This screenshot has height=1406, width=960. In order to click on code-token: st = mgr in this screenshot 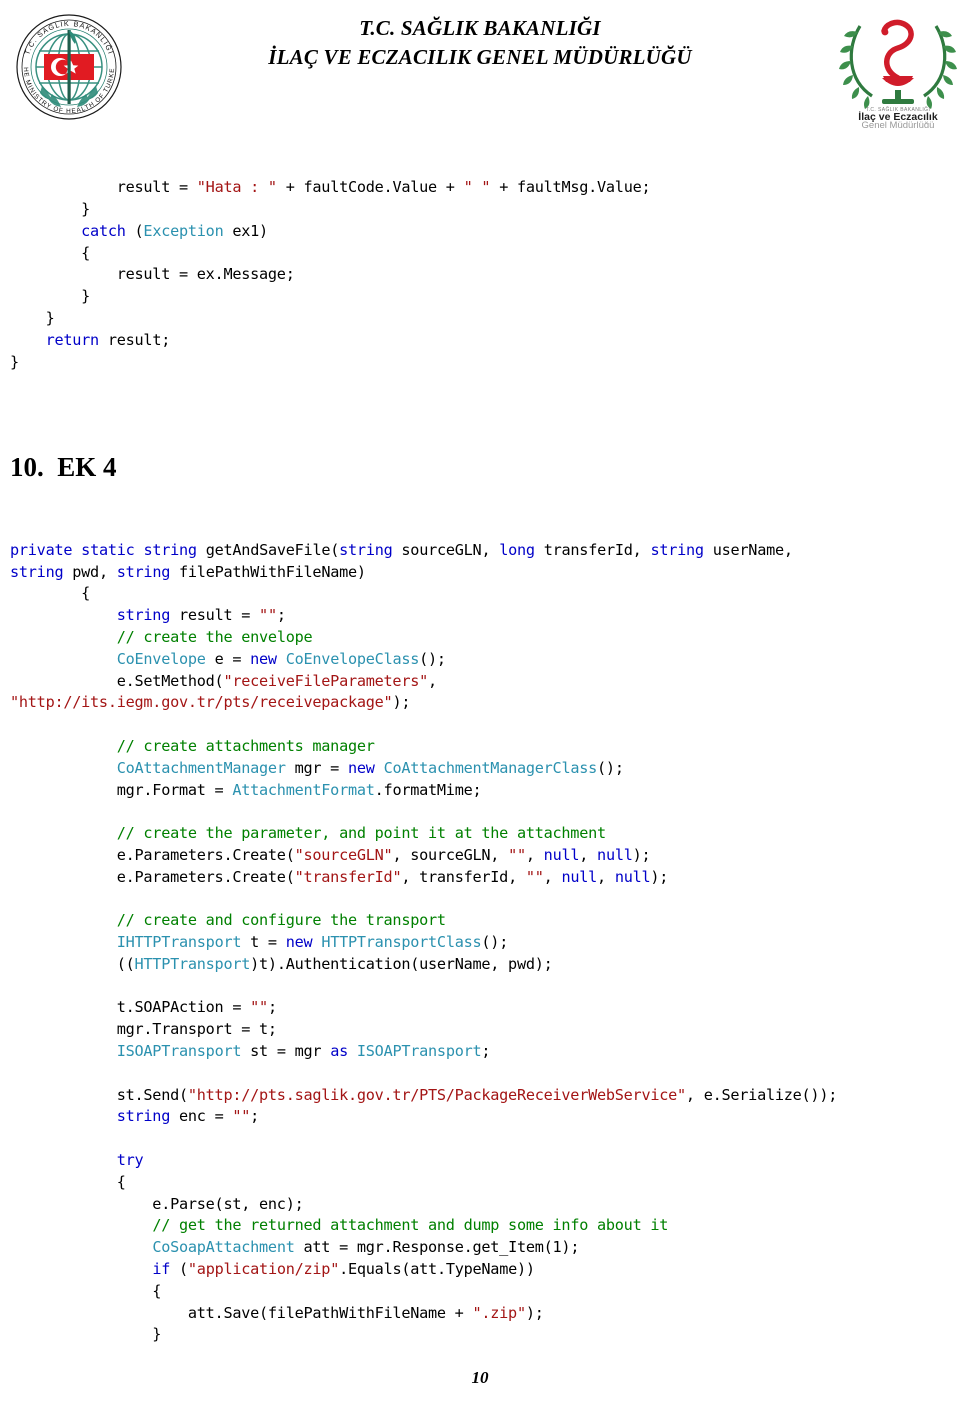, I will do `click(286, 1051)`.